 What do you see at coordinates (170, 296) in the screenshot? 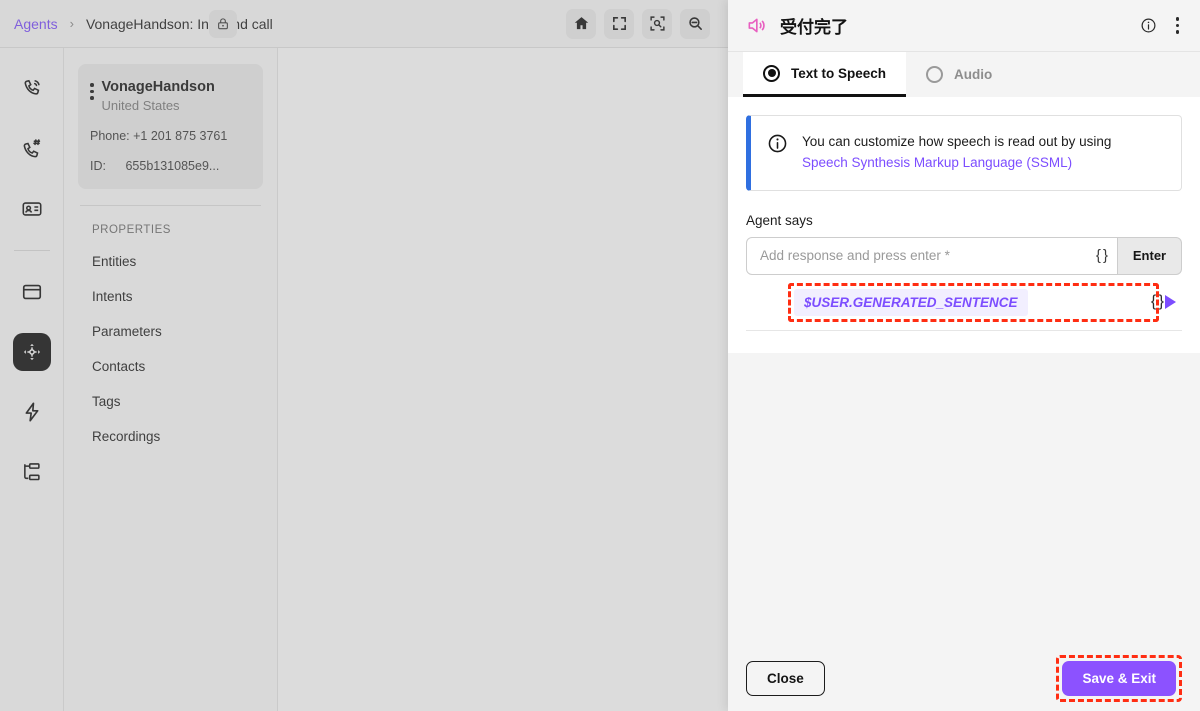
I see `sidebar-item-intents: Intents` at bounding box center [170, 296].